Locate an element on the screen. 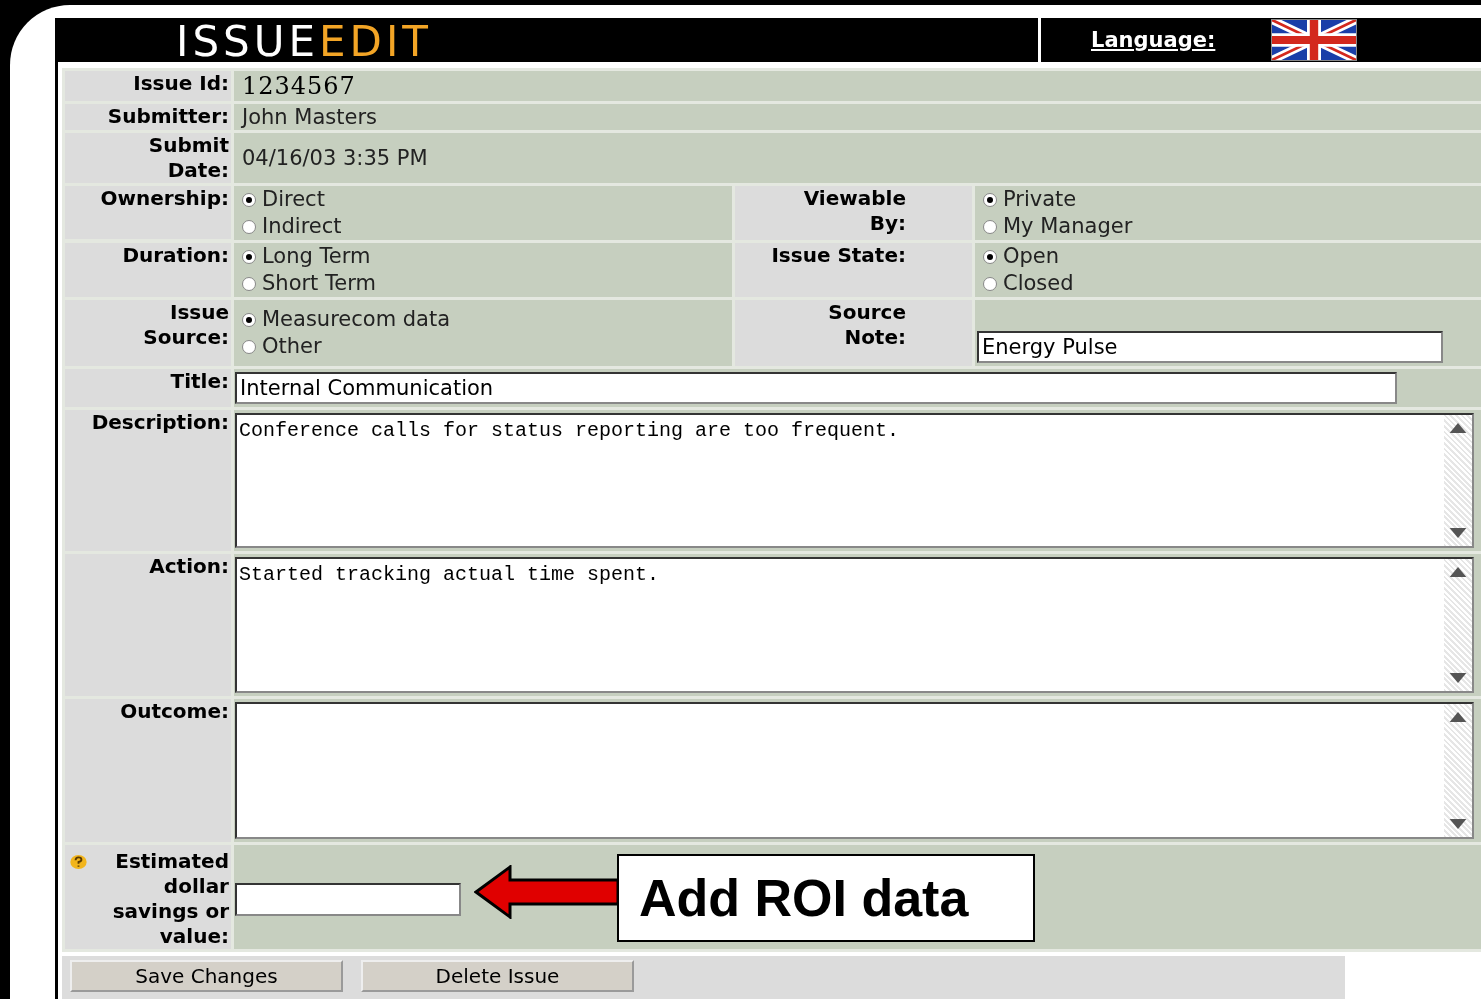 Image resolution: width=1481 pixels, height=999 pixels. field-label: Outcome: is located at coordinates (174, 711).